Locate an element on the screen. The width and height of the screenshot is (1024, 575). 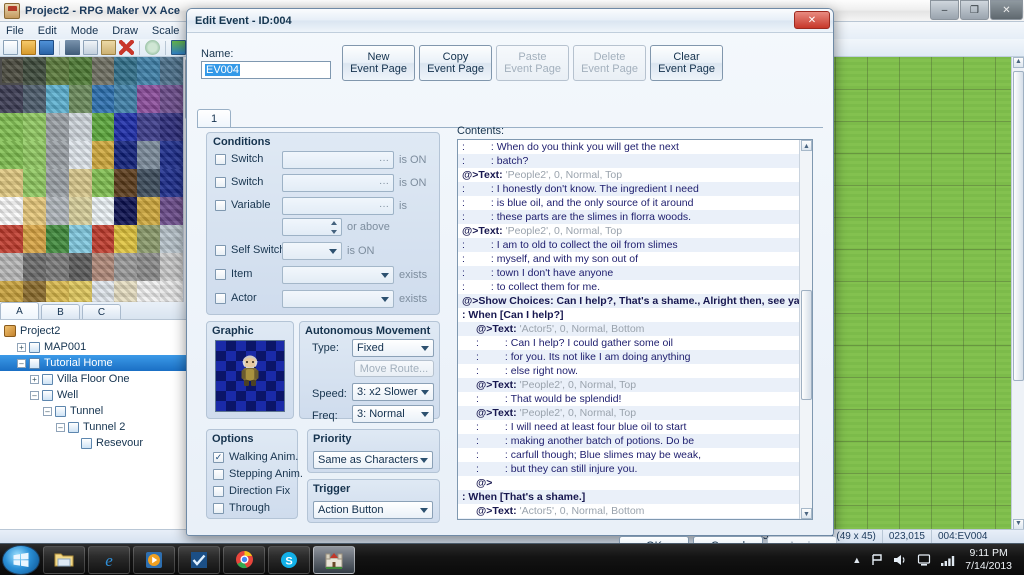
option-direction-fix-row: Direction Fix is located at coordinates (251, 491).